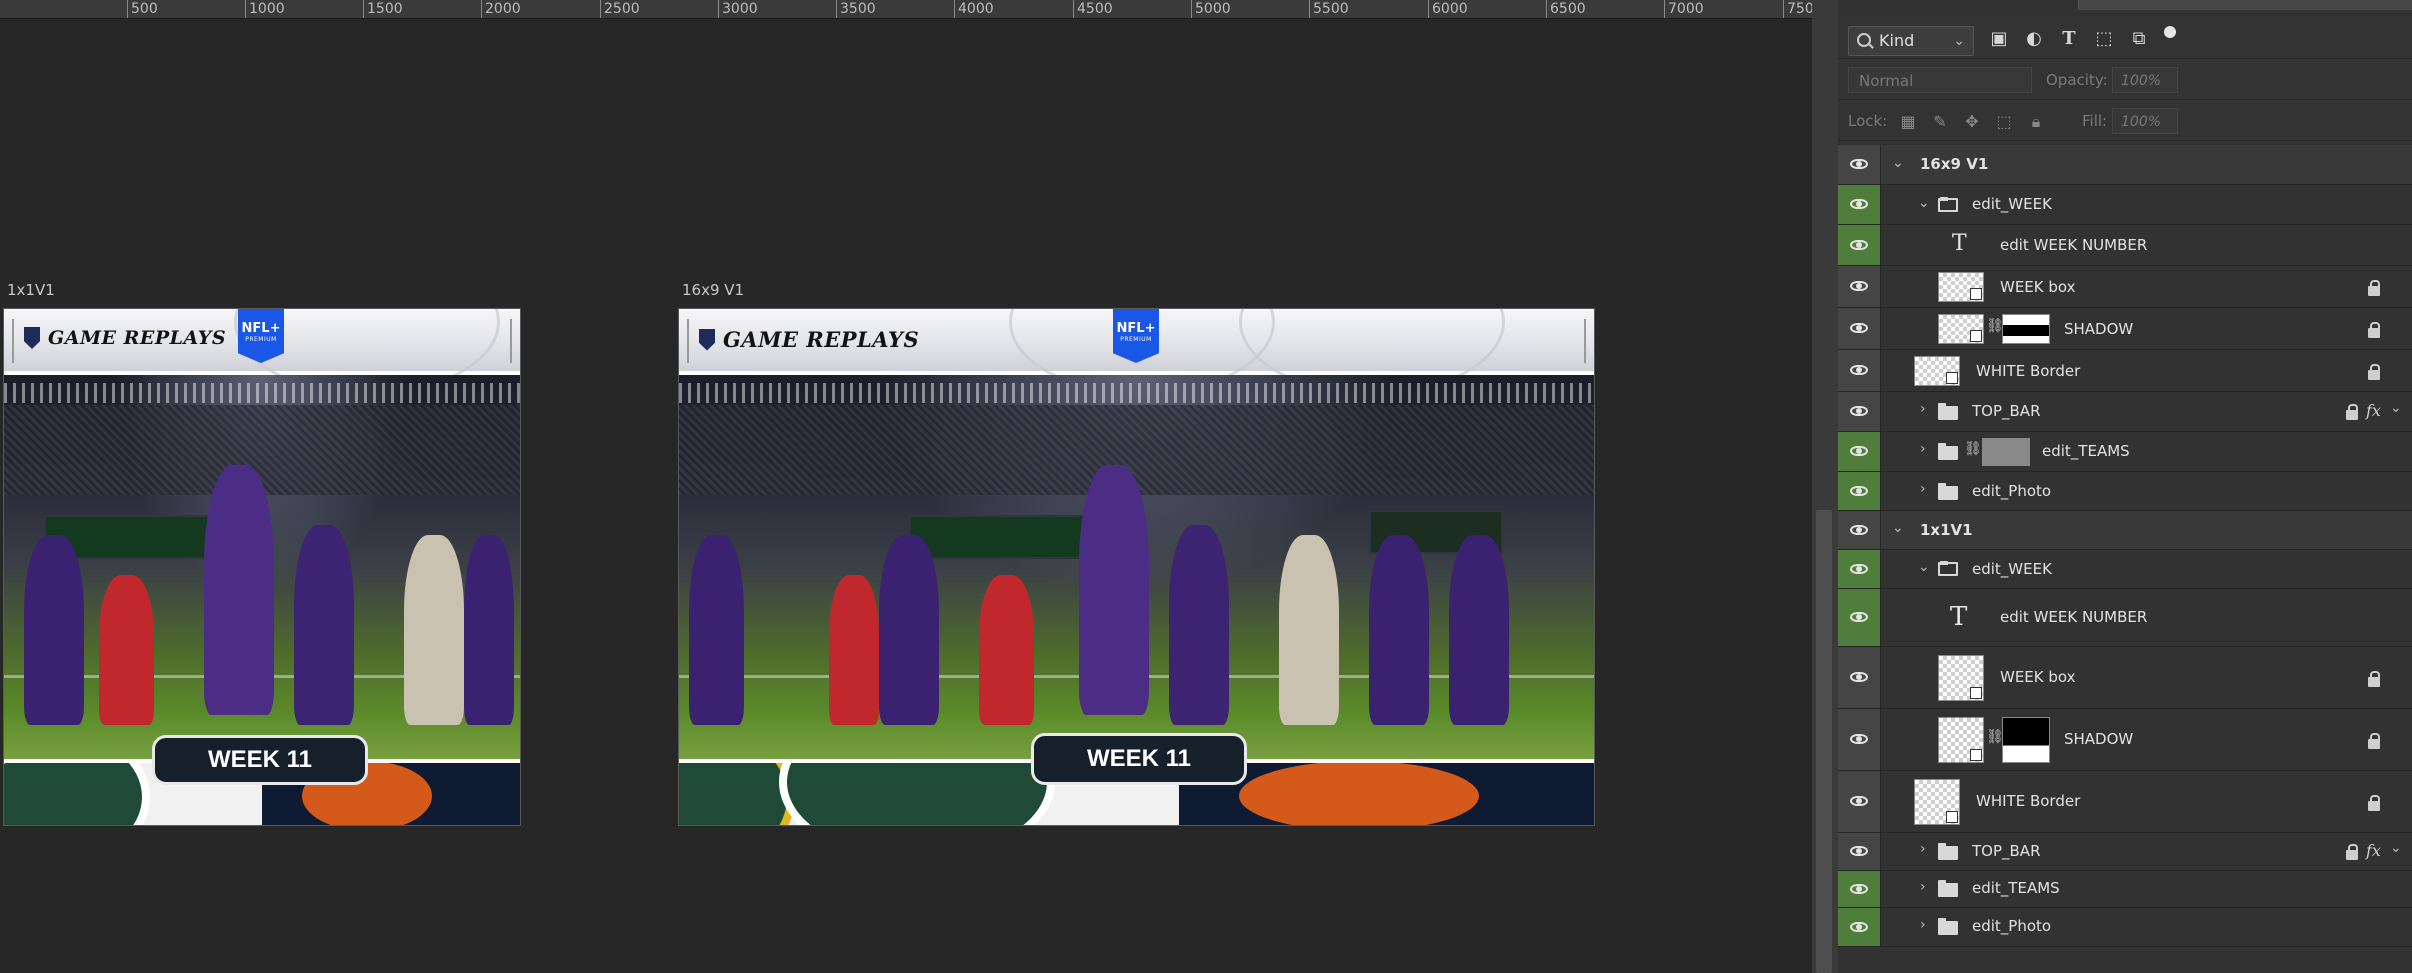 This screenshot has width=2412, height=973. Describe the element at coordinates (2034, 39) in the screenshot. I see `adjustment-filter-icon: ◐` at that location.